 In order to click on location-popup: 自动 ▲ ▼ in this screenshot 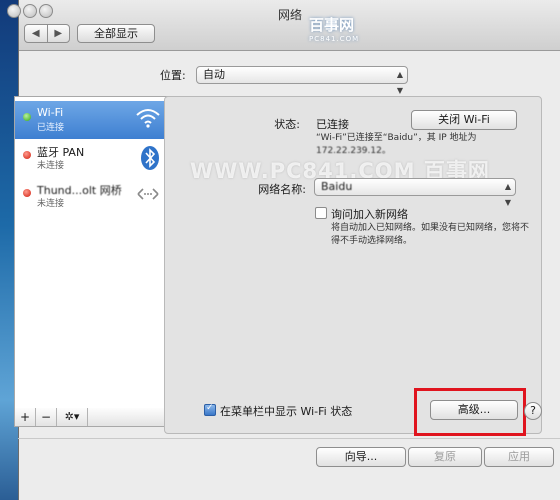, I will do `click(302, 80)`.